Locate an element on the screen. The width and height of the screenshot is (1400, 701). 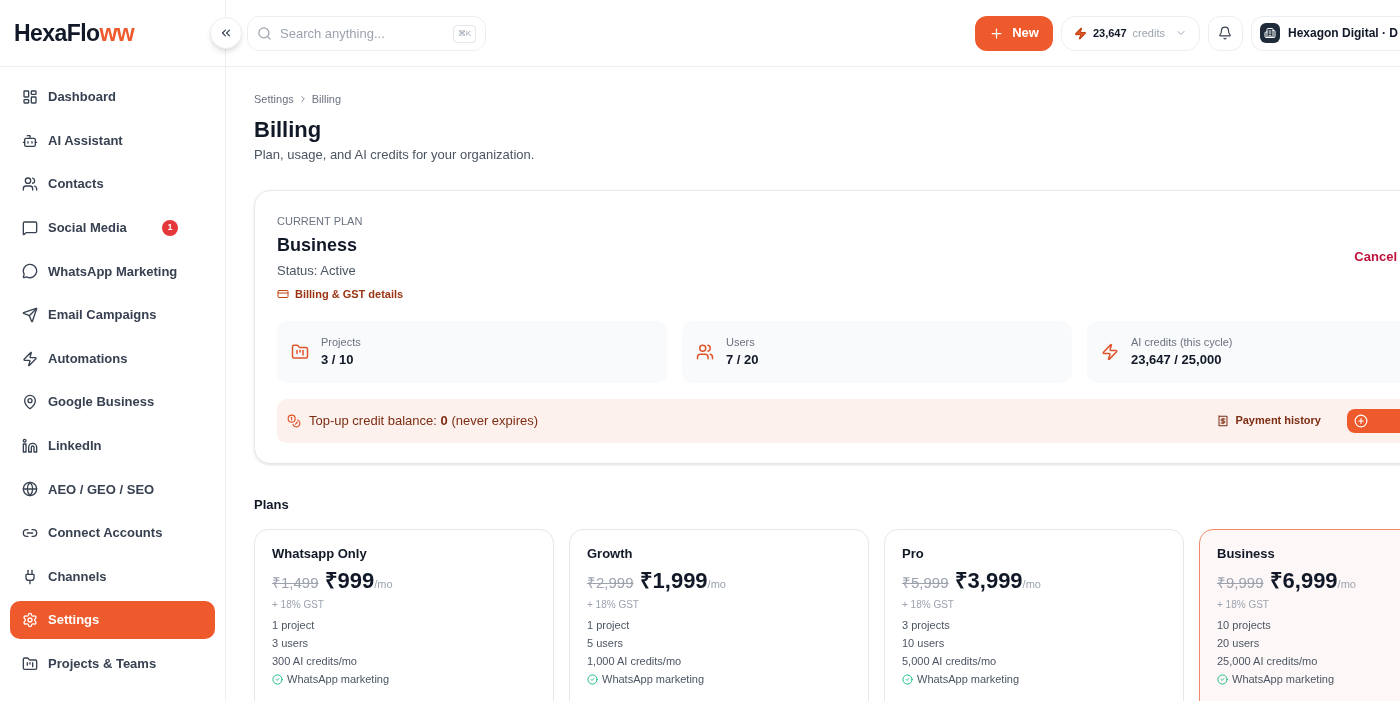
keyboard-shortcut: ⌘K is located at coordinates (464, 33).